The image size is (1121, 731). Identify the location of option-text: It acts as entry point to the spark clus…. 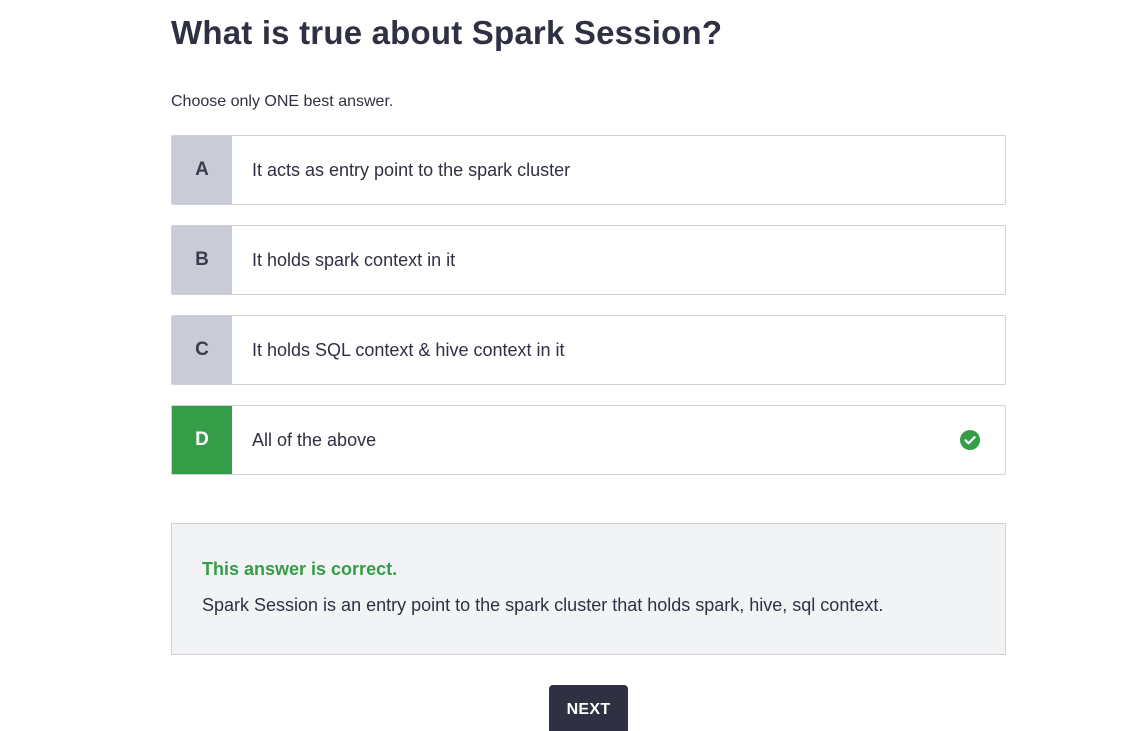
(411, 169).